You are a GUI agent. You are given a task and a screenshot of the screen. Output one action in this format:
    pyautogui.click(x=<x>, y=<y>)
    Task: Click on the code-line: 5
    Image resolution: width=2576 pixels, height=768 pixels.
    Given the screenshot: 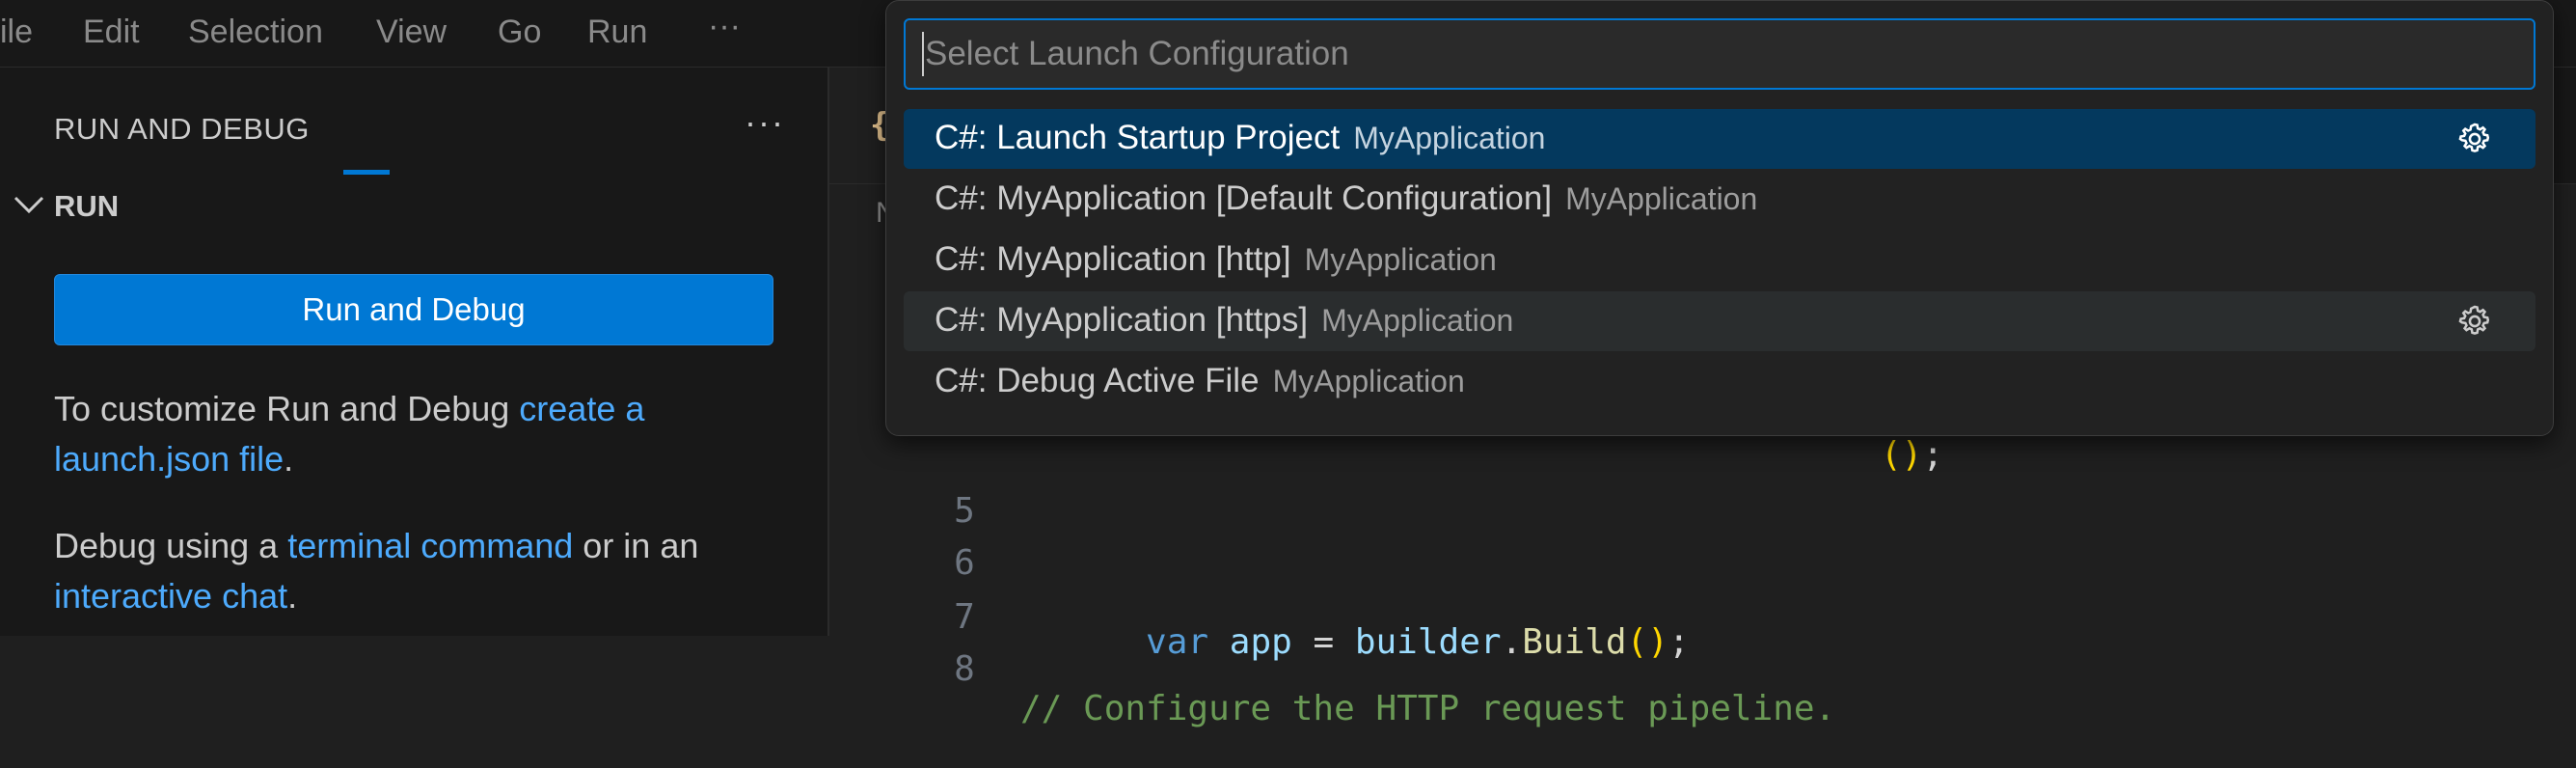 What is the action you would take?
    pyautogui.click(x=1702, y=491)
    